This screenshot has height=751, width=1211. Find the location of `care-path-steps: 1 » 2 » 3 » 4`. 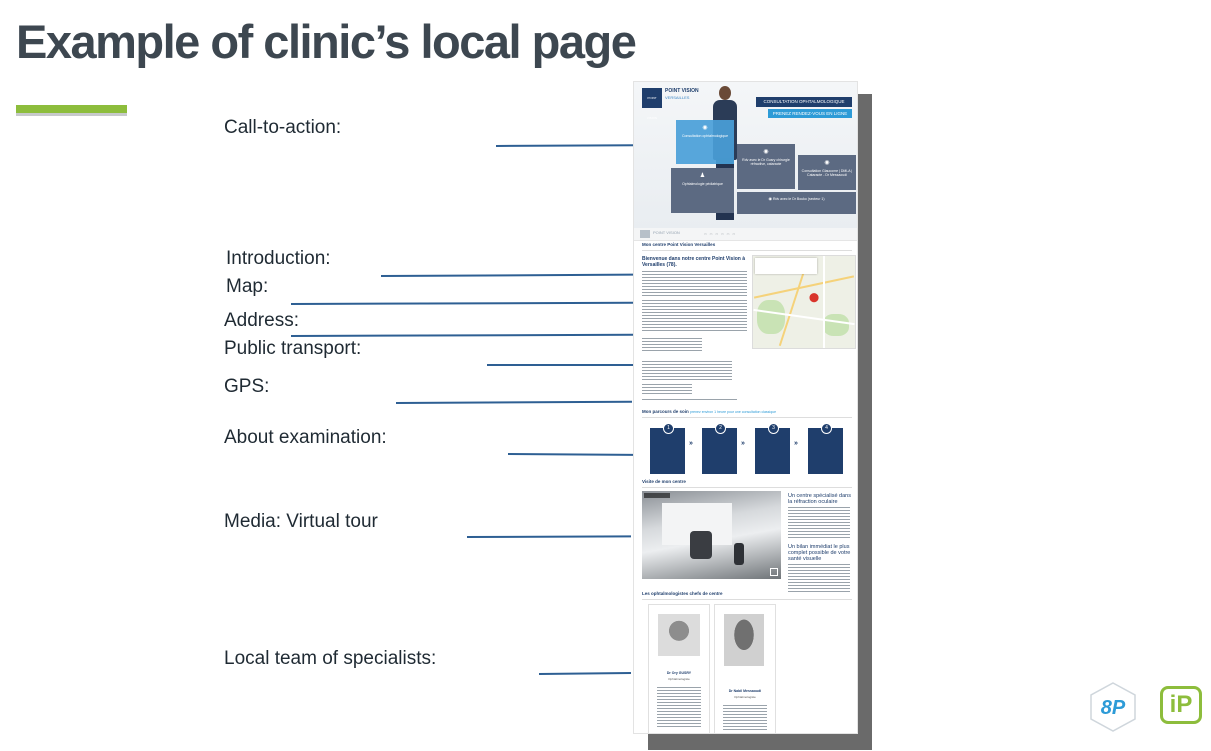

care-path-steps: 1 » 2 » 3 » 4 is located at coordinates (750, 448).